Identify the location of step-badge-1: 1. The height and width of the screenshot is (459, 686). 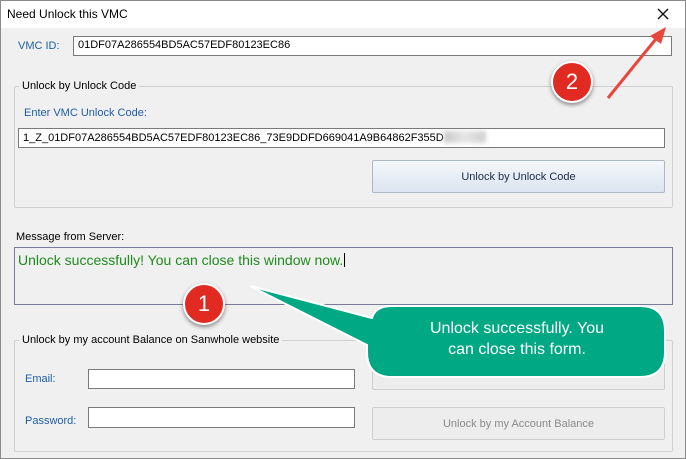
(204, 304).